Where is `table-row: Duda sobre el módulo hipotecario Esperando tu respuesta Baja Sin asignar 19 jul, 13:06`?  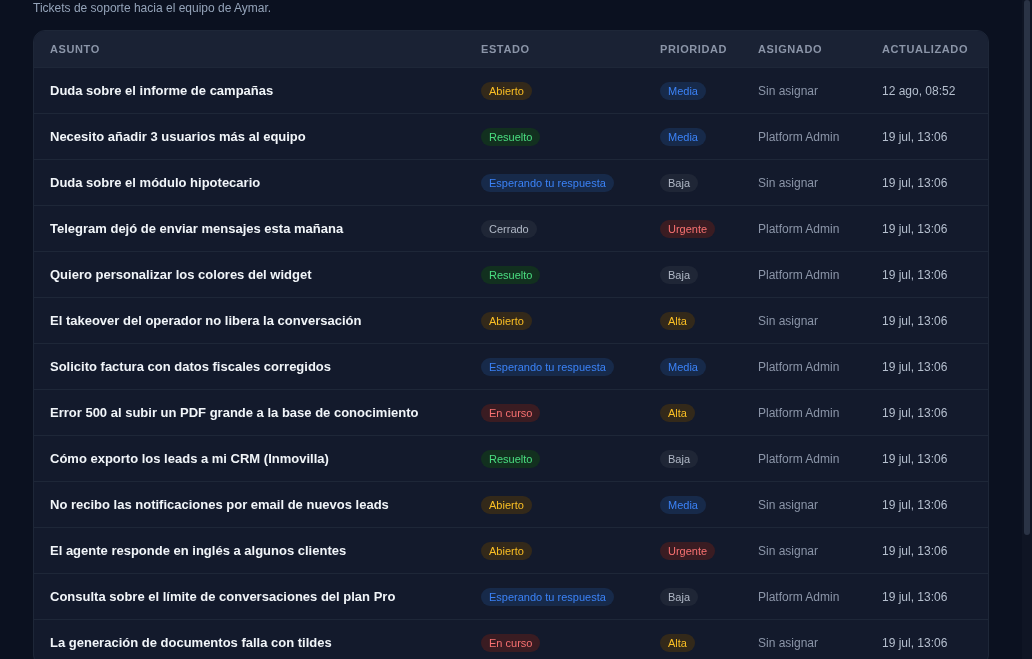 table-row: Duda sobre el módulo hipotecario Esperando tu respuesta Baja Sin asignar 19 jul, 13:06 is located at coordinates (511, 183).